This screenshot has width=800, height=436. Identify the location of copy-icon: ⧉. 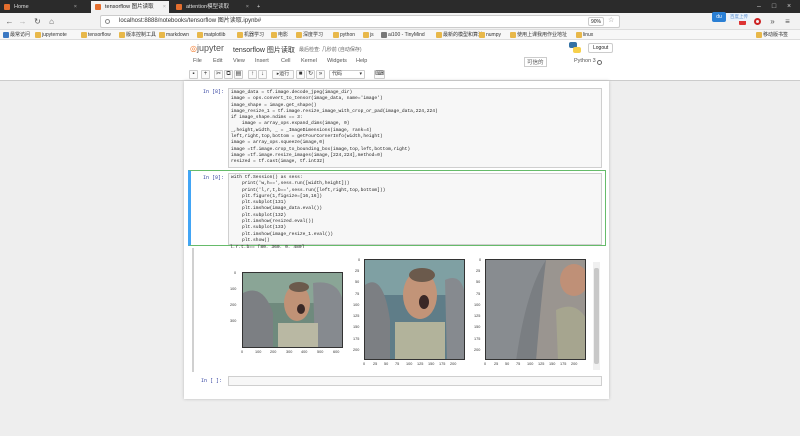
(228, 74).